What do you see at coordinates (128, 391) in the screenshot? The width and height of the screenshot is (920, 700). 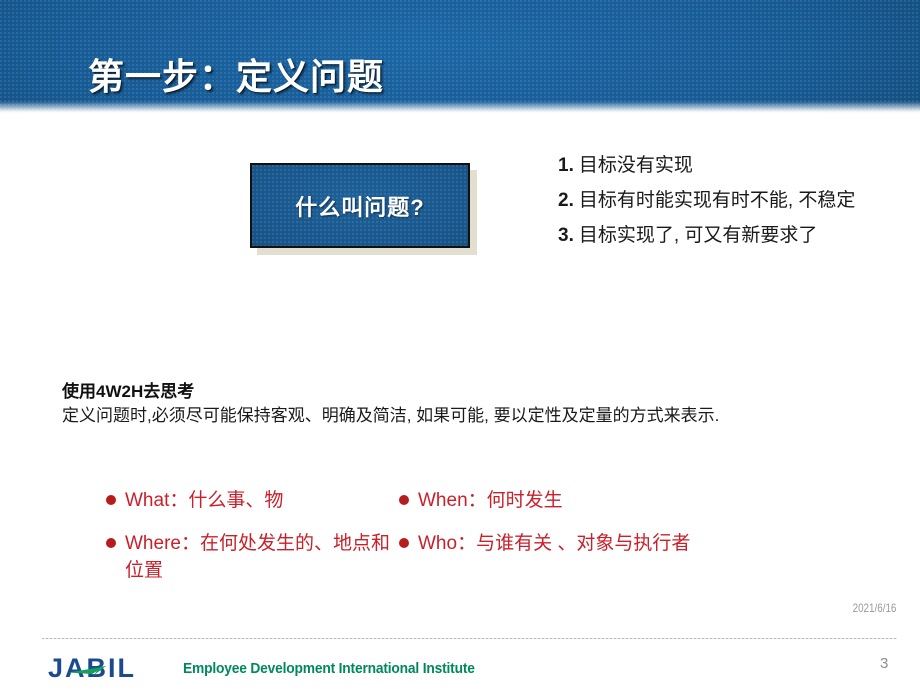 I see `method-heading: 使用4W2H去思考` at bounding box center [128, 391].